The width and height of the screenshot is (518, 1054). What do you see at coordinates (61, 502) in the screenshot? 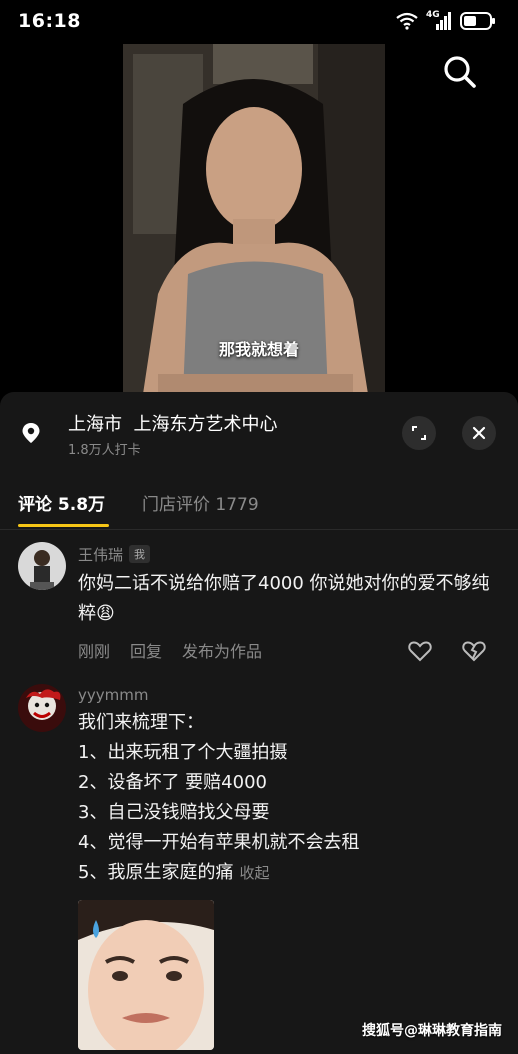
I see `tab-comments: 评论 5.8万` at bounding box center [61, 502].